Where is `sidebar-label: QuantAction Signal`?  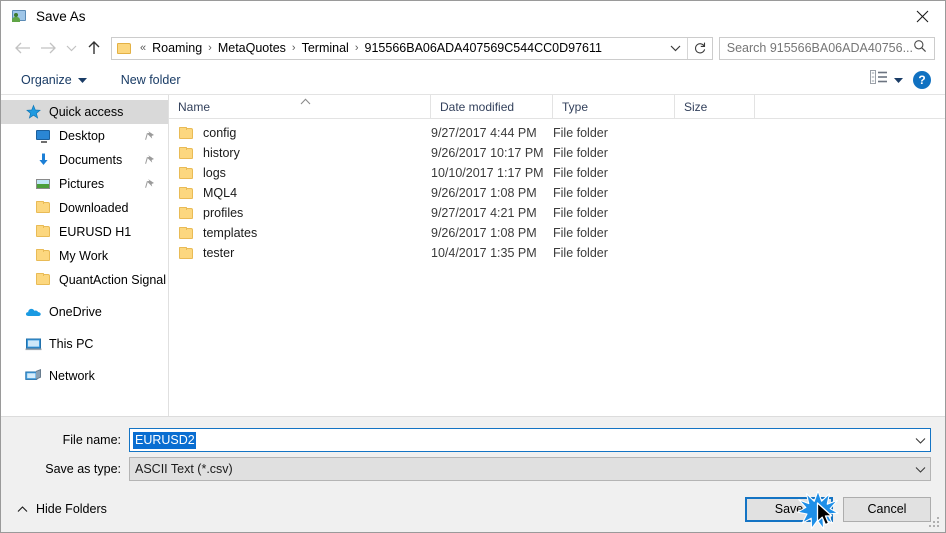
sidebar-label: QuantAction Signal is located at coordinates (113, 280).